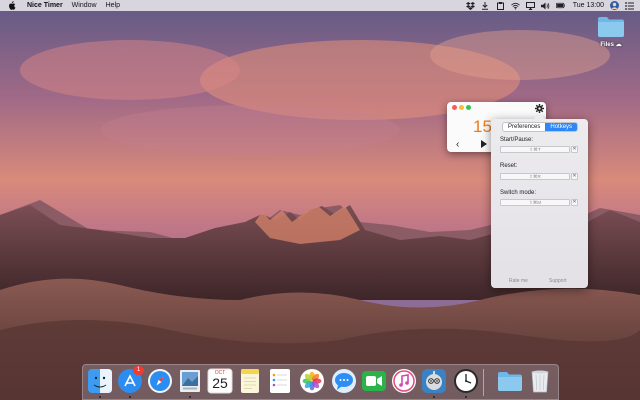 This screenshot has width=640, height=400. I want to click on minimize-button, so click(461, 107).